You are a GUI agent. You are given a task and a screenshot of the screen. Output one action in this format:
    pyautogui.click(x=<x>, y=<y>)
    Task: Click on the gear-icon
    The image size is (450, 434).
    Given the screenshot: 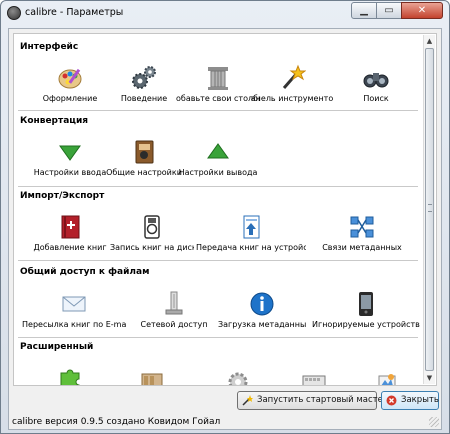 What is the action you would take?
    pyautogui.click(x=238, y=378)
    